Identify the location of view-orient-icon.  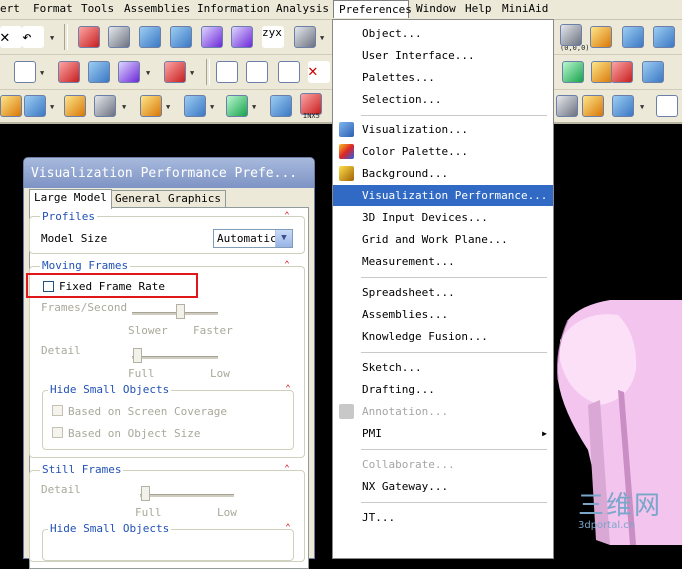
(305, 37).